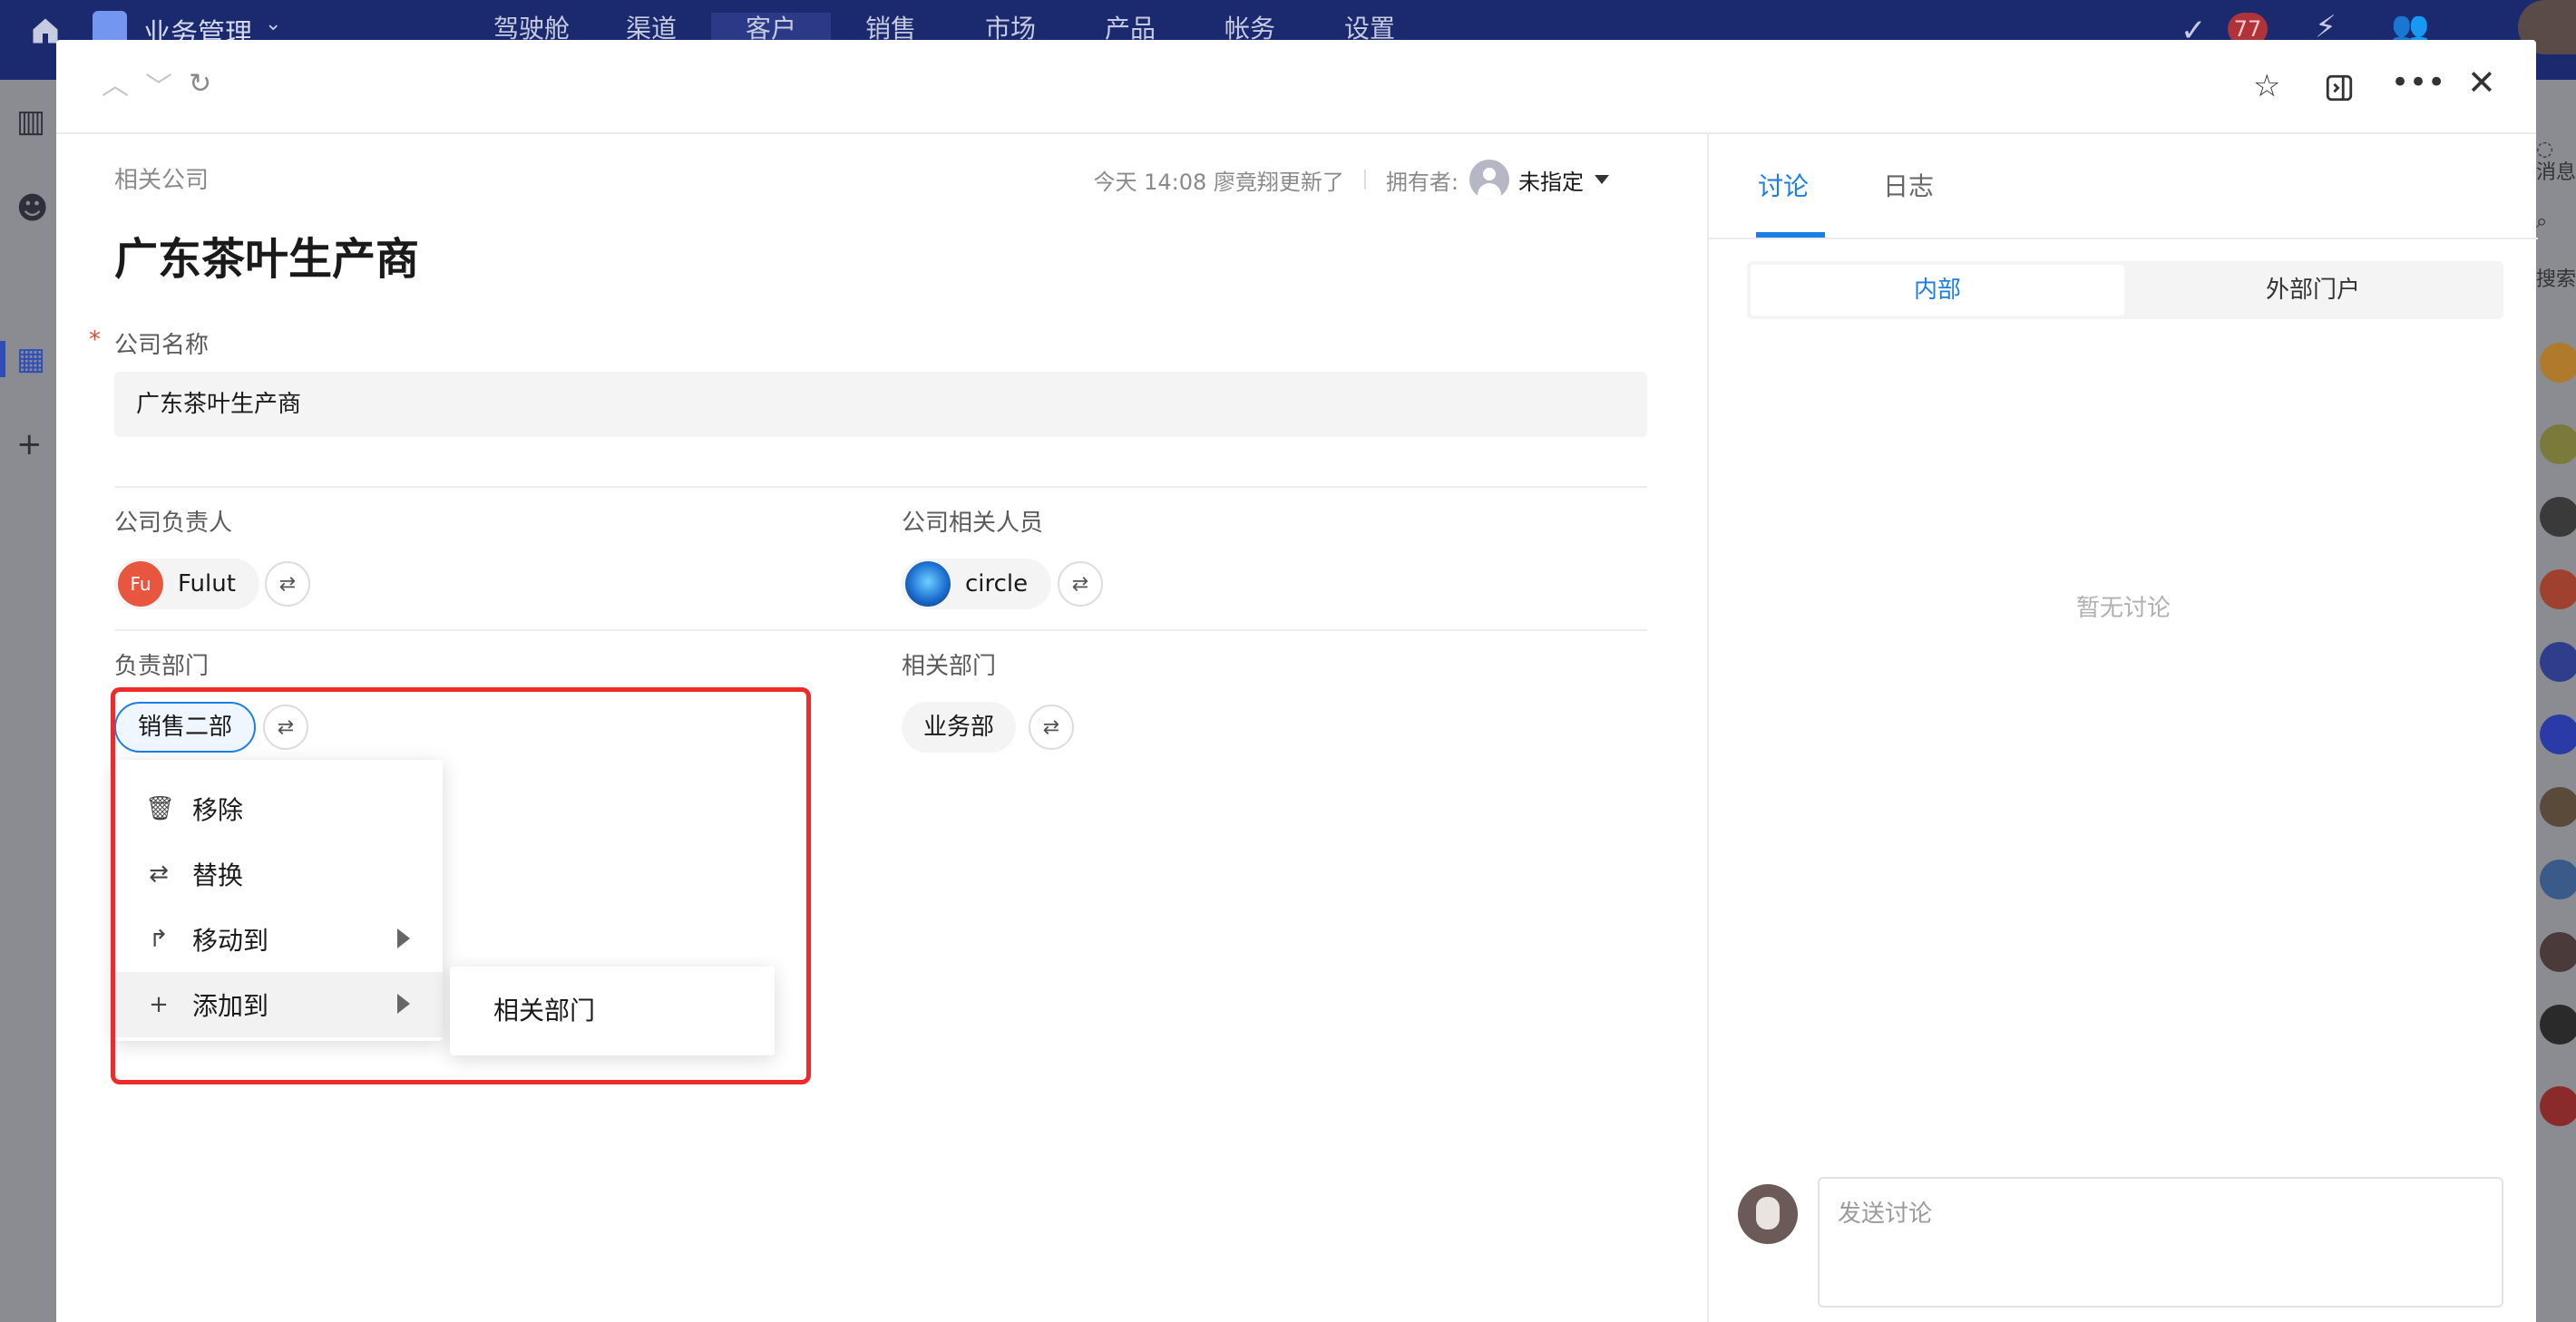 The image size is (2576, 1322). I want to click on active-tab-indicator, so click(1790, 235).